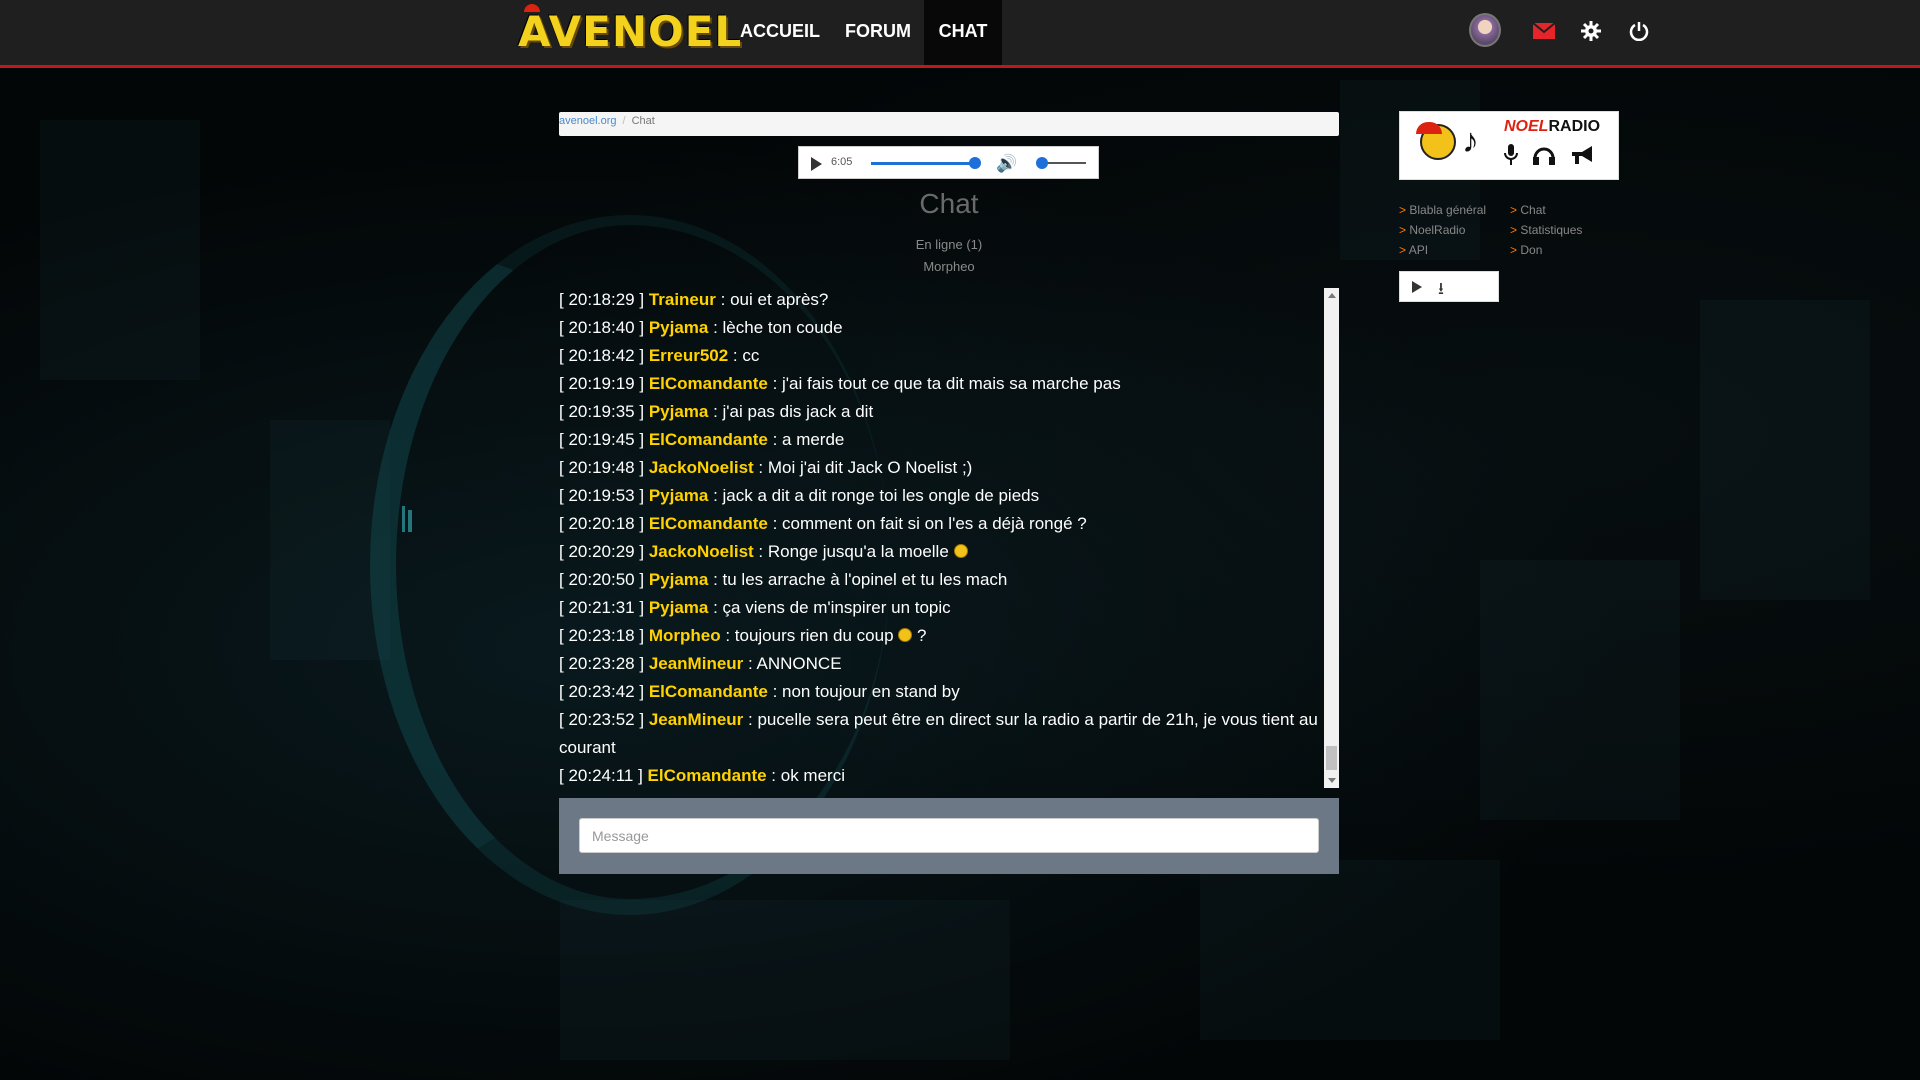  Describe the element at coordinates (941, 440) in the screenshot. I see `chat-message: [ 20:19:45 ] ElComandante : a merde` at that location.